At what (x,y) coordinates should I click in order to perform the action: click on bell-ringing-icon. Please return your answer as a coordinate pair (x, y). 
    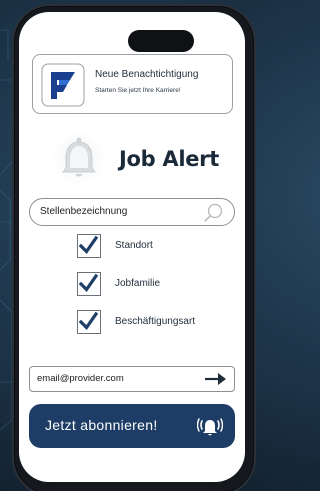
    Looking at the image, I should click on (210, 427).